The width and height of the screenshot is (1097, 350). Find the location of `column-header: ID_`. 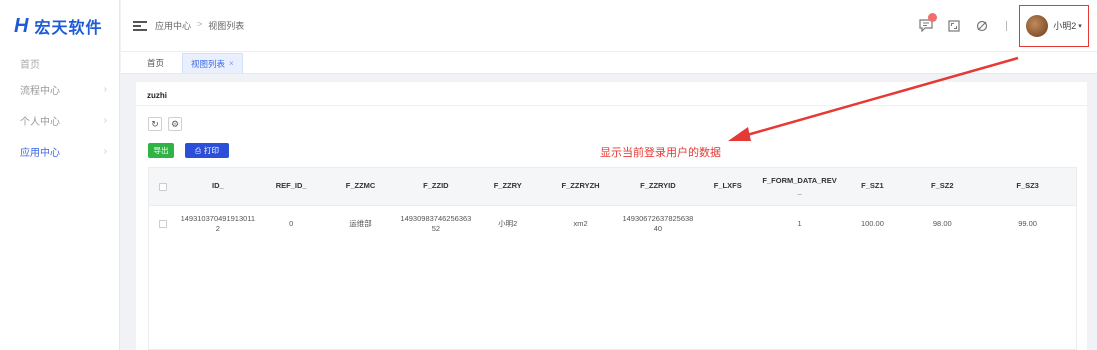

column-header: ID_ is located at coordinates (218, 186).